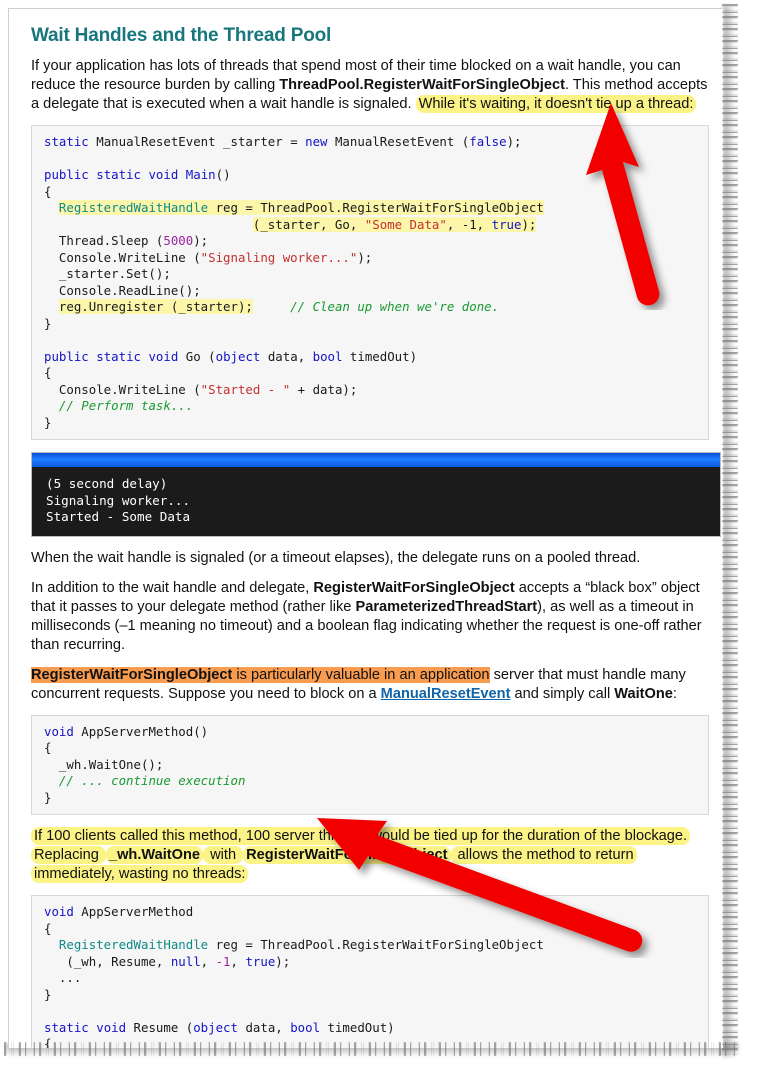  What do you see at coordinates (674, 693) in the screenshot?
I see `valuable-colon: :` at bounding box center [674, 693].